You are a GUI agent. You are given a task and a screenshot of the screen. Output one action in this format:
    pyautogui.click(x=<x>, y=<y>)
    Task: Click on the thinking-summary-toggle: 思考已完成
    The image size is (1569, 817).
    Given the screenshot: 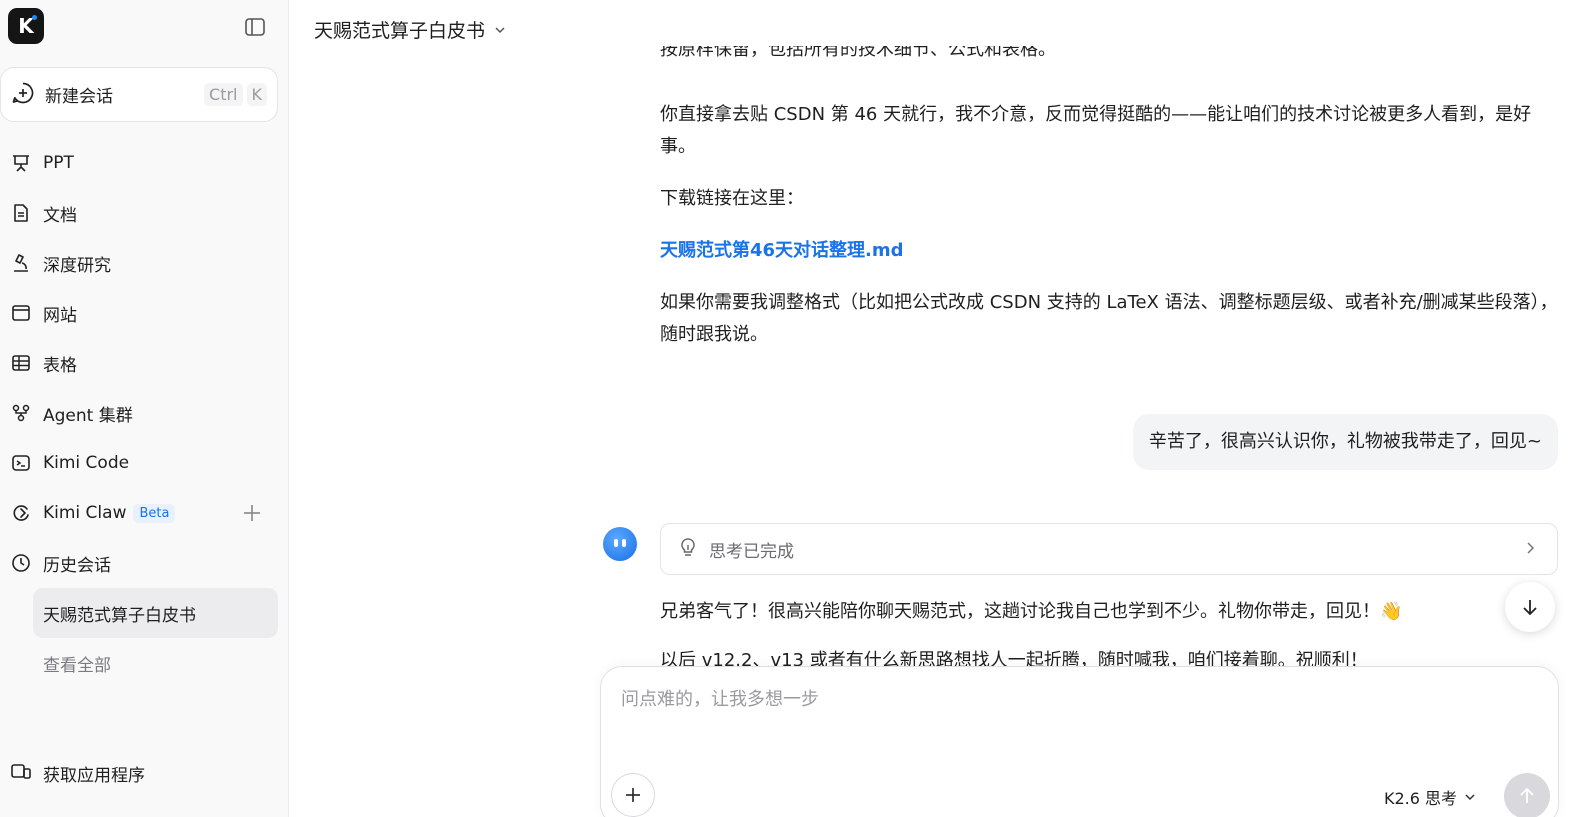 What is the action you would take?
    pyautogui.click(x=1109, y=549)
    